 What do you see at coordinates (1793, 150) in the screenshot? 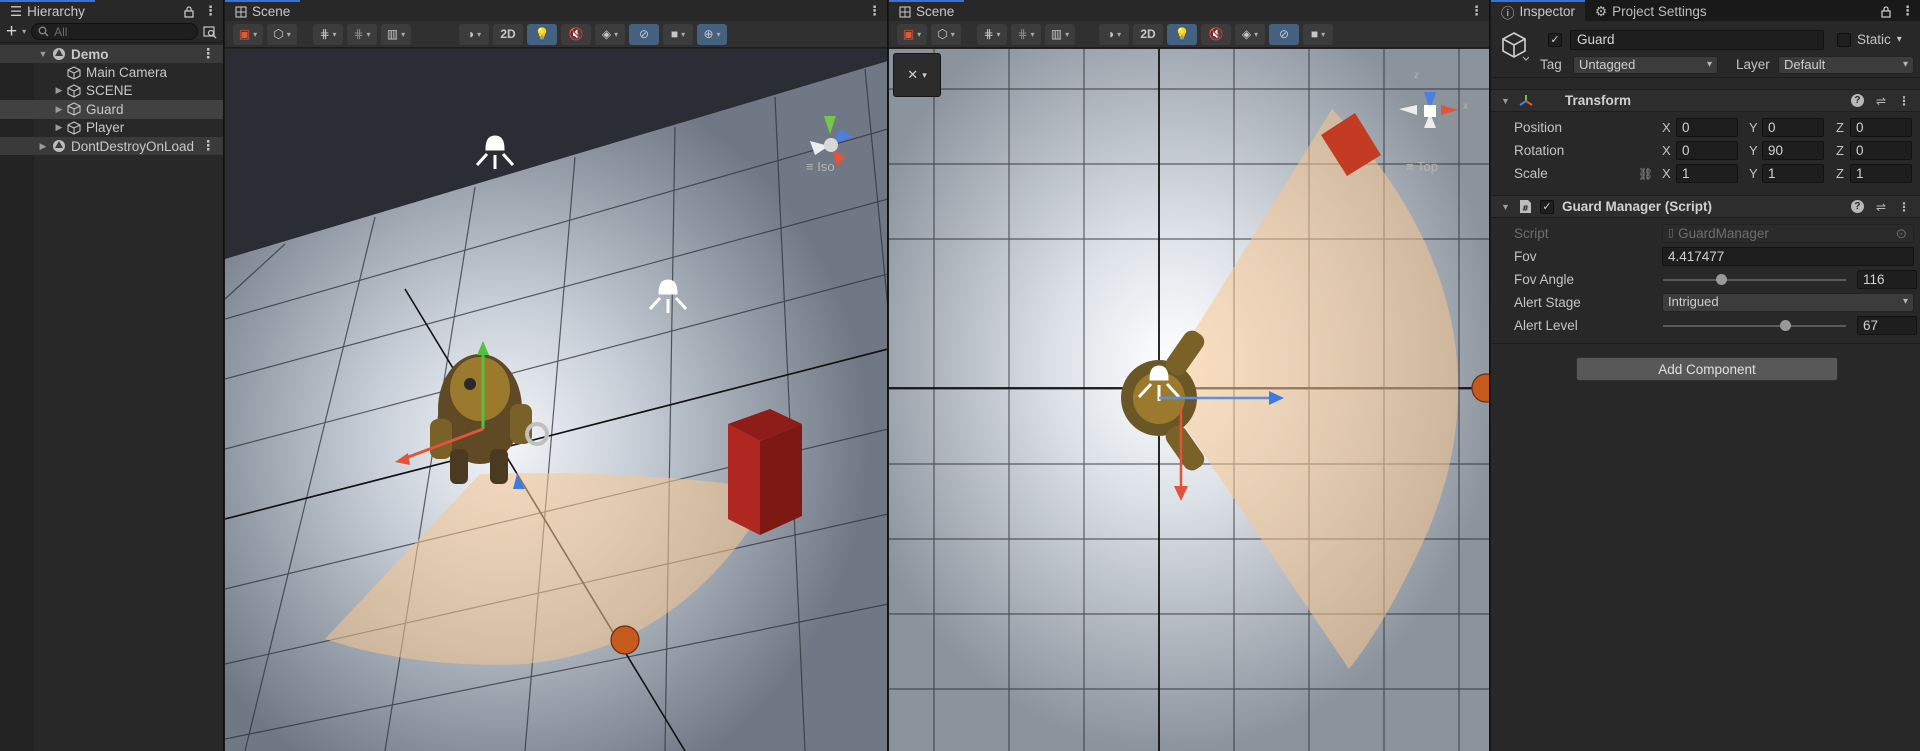
I see `rotation-y-field: 90` at bounding box center [1793, 150].